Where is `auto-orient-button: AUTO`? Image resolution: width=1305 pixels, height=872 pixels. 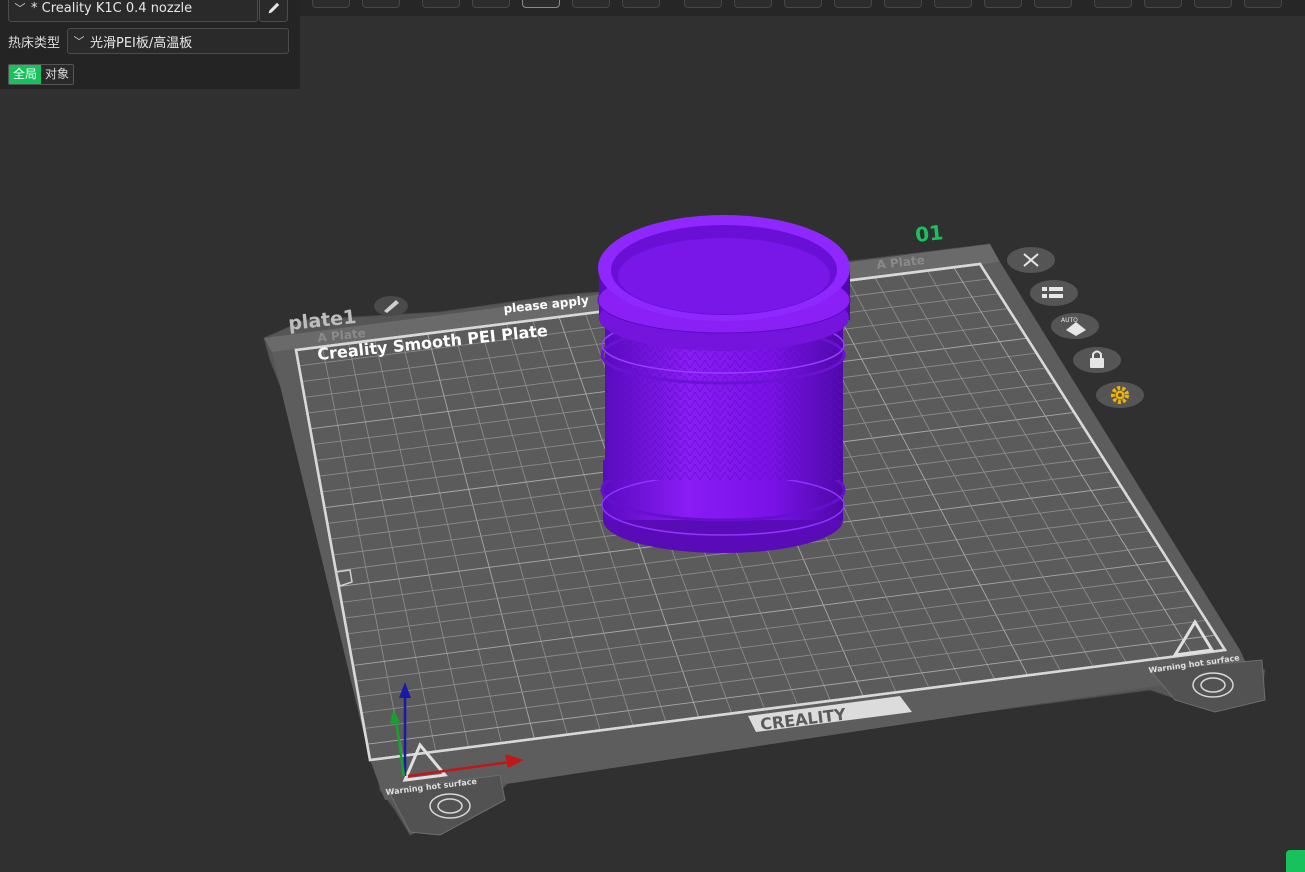 auto-orient-button: AUTO is located at coordinates (1075, 326).